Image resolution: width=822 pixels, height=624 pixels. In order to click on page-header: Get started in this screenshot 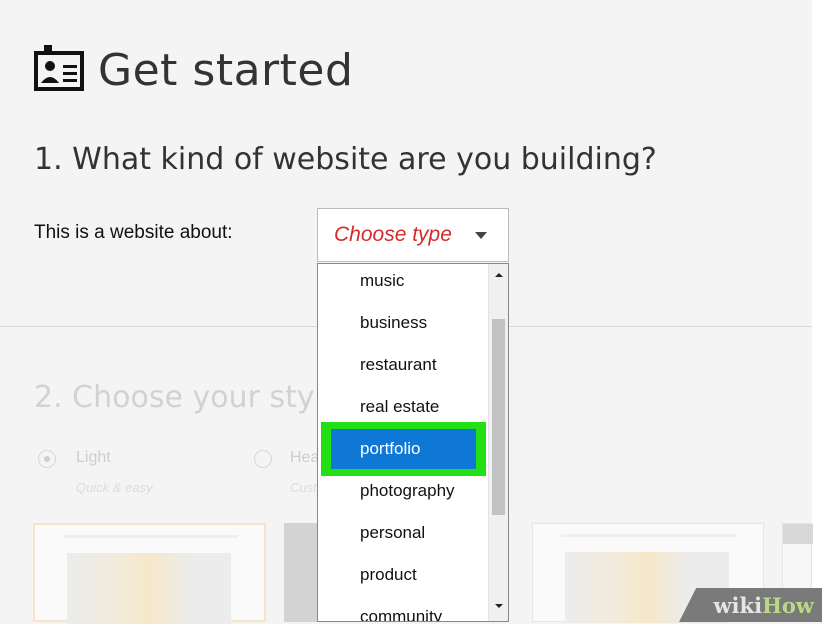, I will do `click(193, 70)`.